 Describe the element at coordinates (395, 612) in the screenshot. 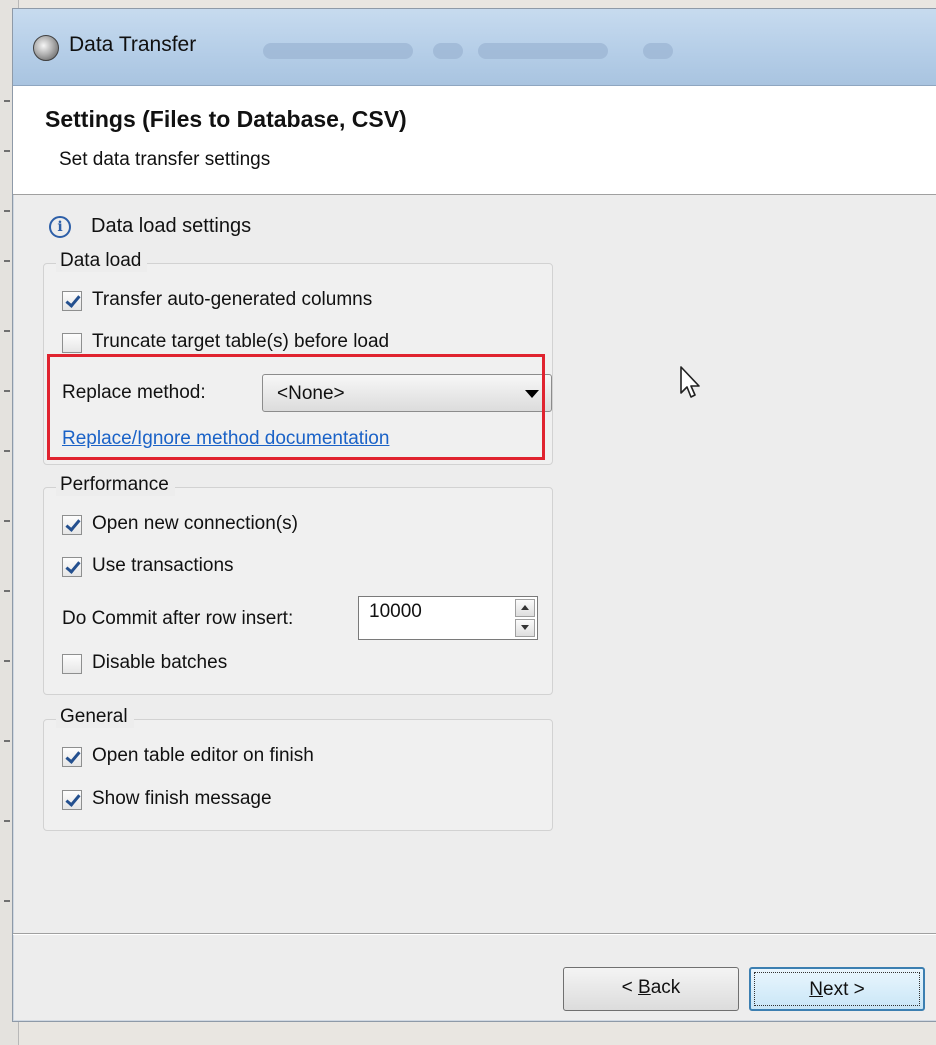

I see `commit-row-value: 10000` at that location.